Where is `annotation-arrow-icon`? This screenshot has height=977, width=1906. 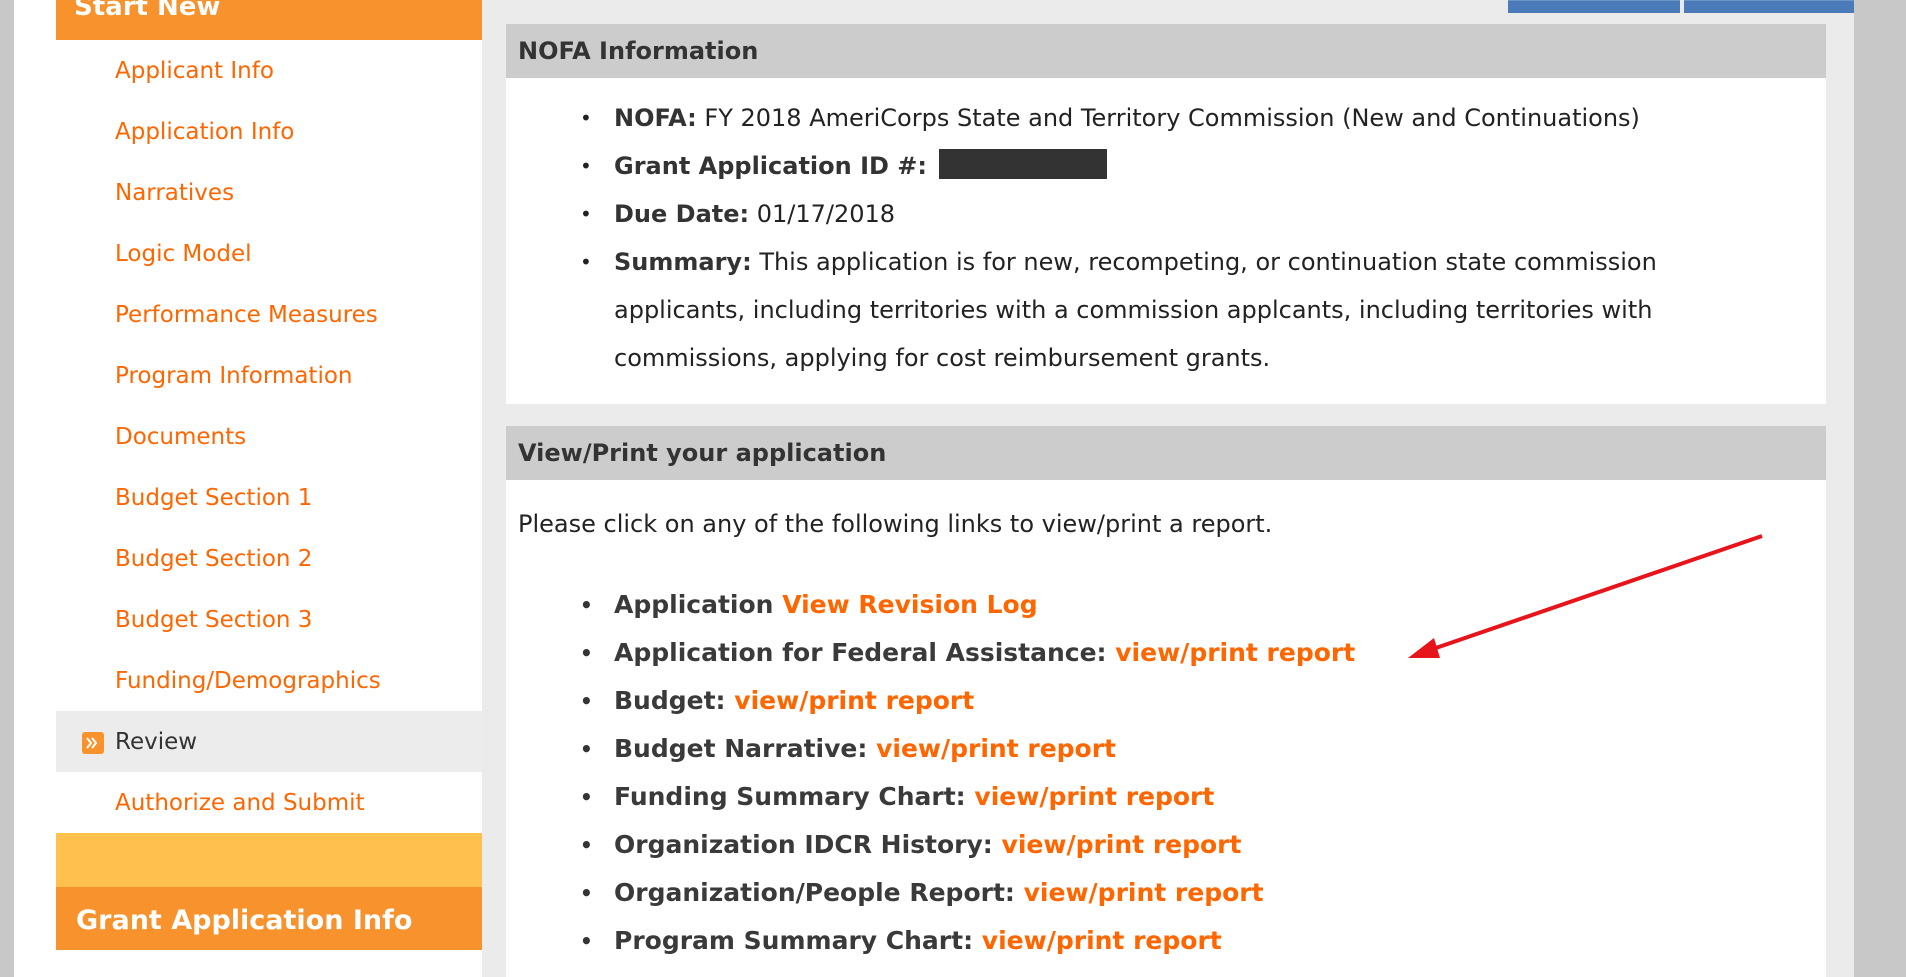
annotation-arrow-icon is located at coordinates (1585, 596).